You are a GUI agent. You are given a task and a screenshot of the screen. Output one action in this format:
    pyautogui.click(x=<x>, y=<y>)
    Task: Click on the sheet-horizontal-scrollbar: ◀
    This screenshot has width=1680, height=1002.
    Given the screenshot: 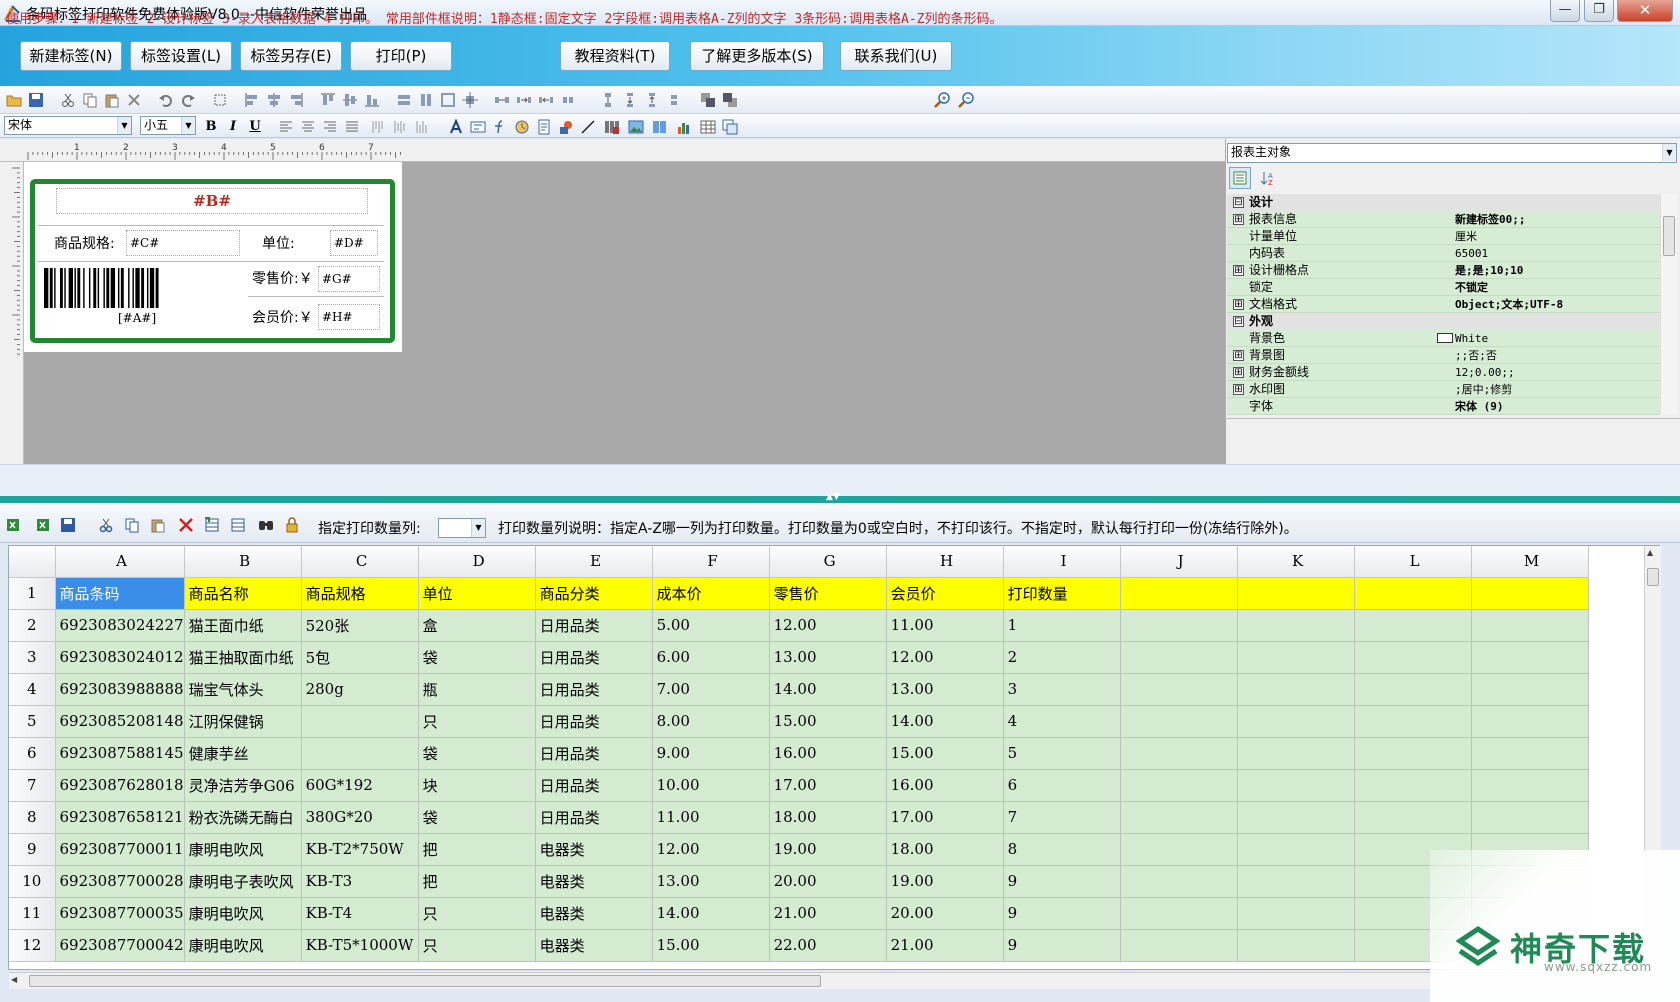 What is the action you would take?
    pyautogui.click(x=834, y=980)
    